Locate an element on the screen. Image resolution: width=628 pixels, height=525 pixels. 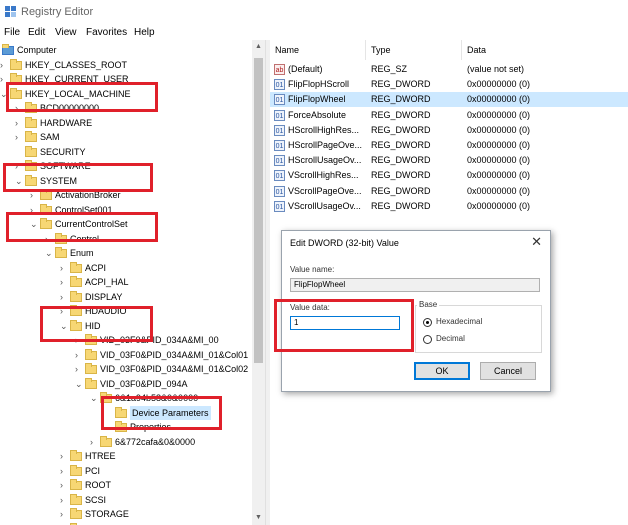
tree-node: › SW is located at coordinates (125, 523).